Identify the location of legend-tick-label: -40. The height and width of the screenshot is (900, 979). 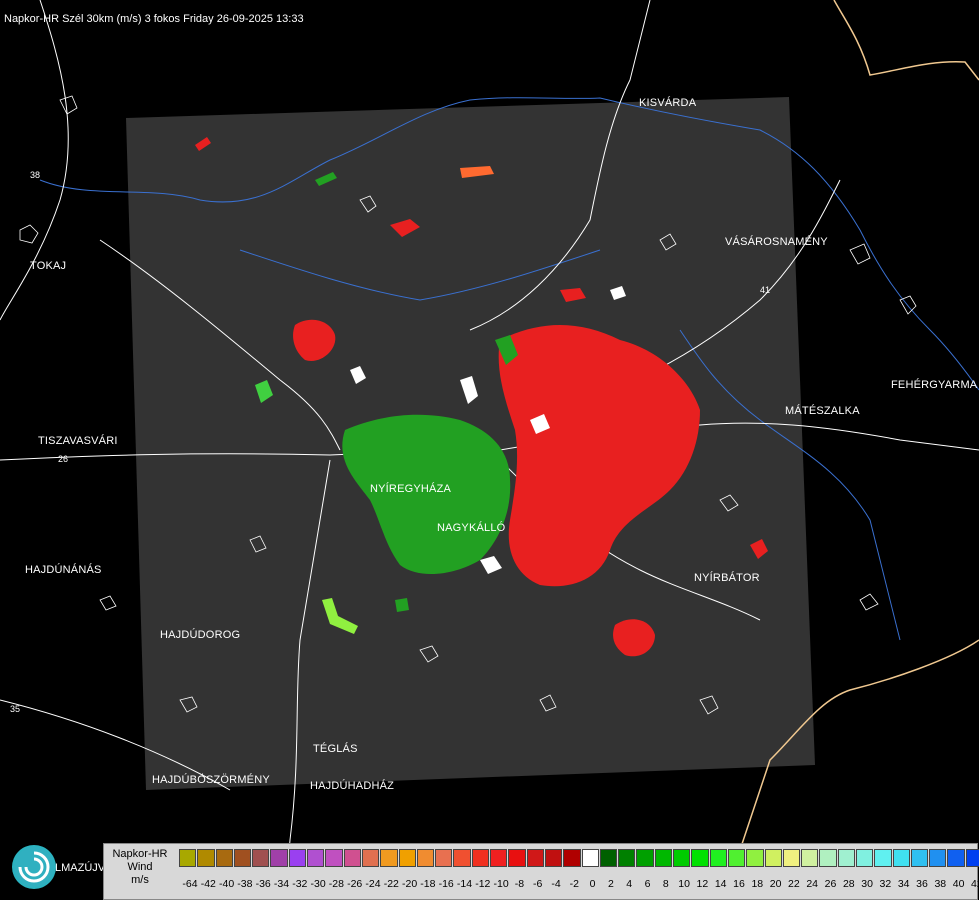
(227, 884).